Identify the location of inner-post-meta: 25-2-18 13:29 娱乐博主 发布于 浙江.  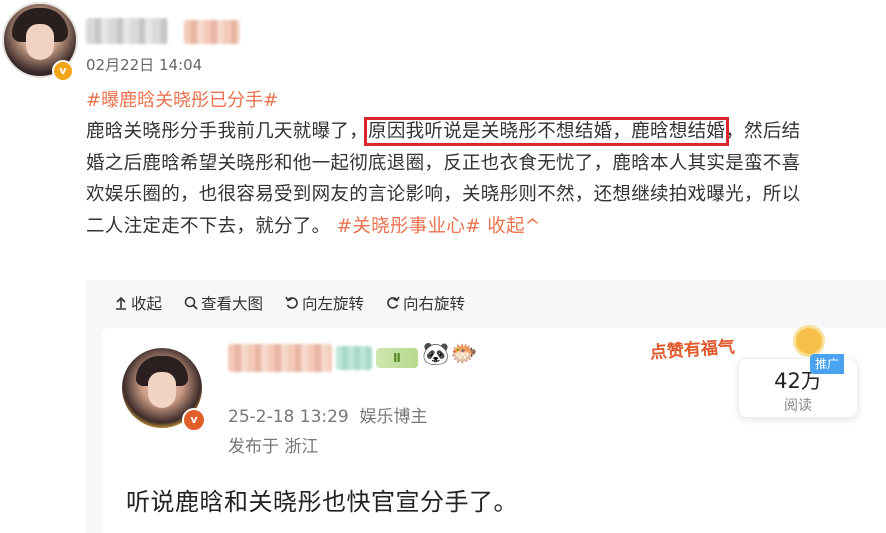
(328, 432).